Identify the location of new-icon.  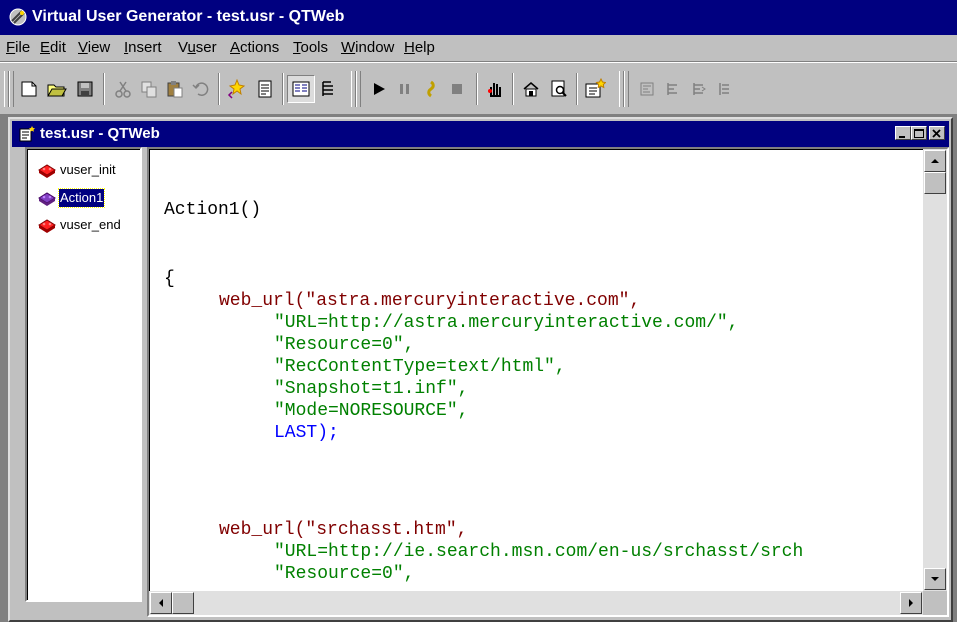
(29, 89).